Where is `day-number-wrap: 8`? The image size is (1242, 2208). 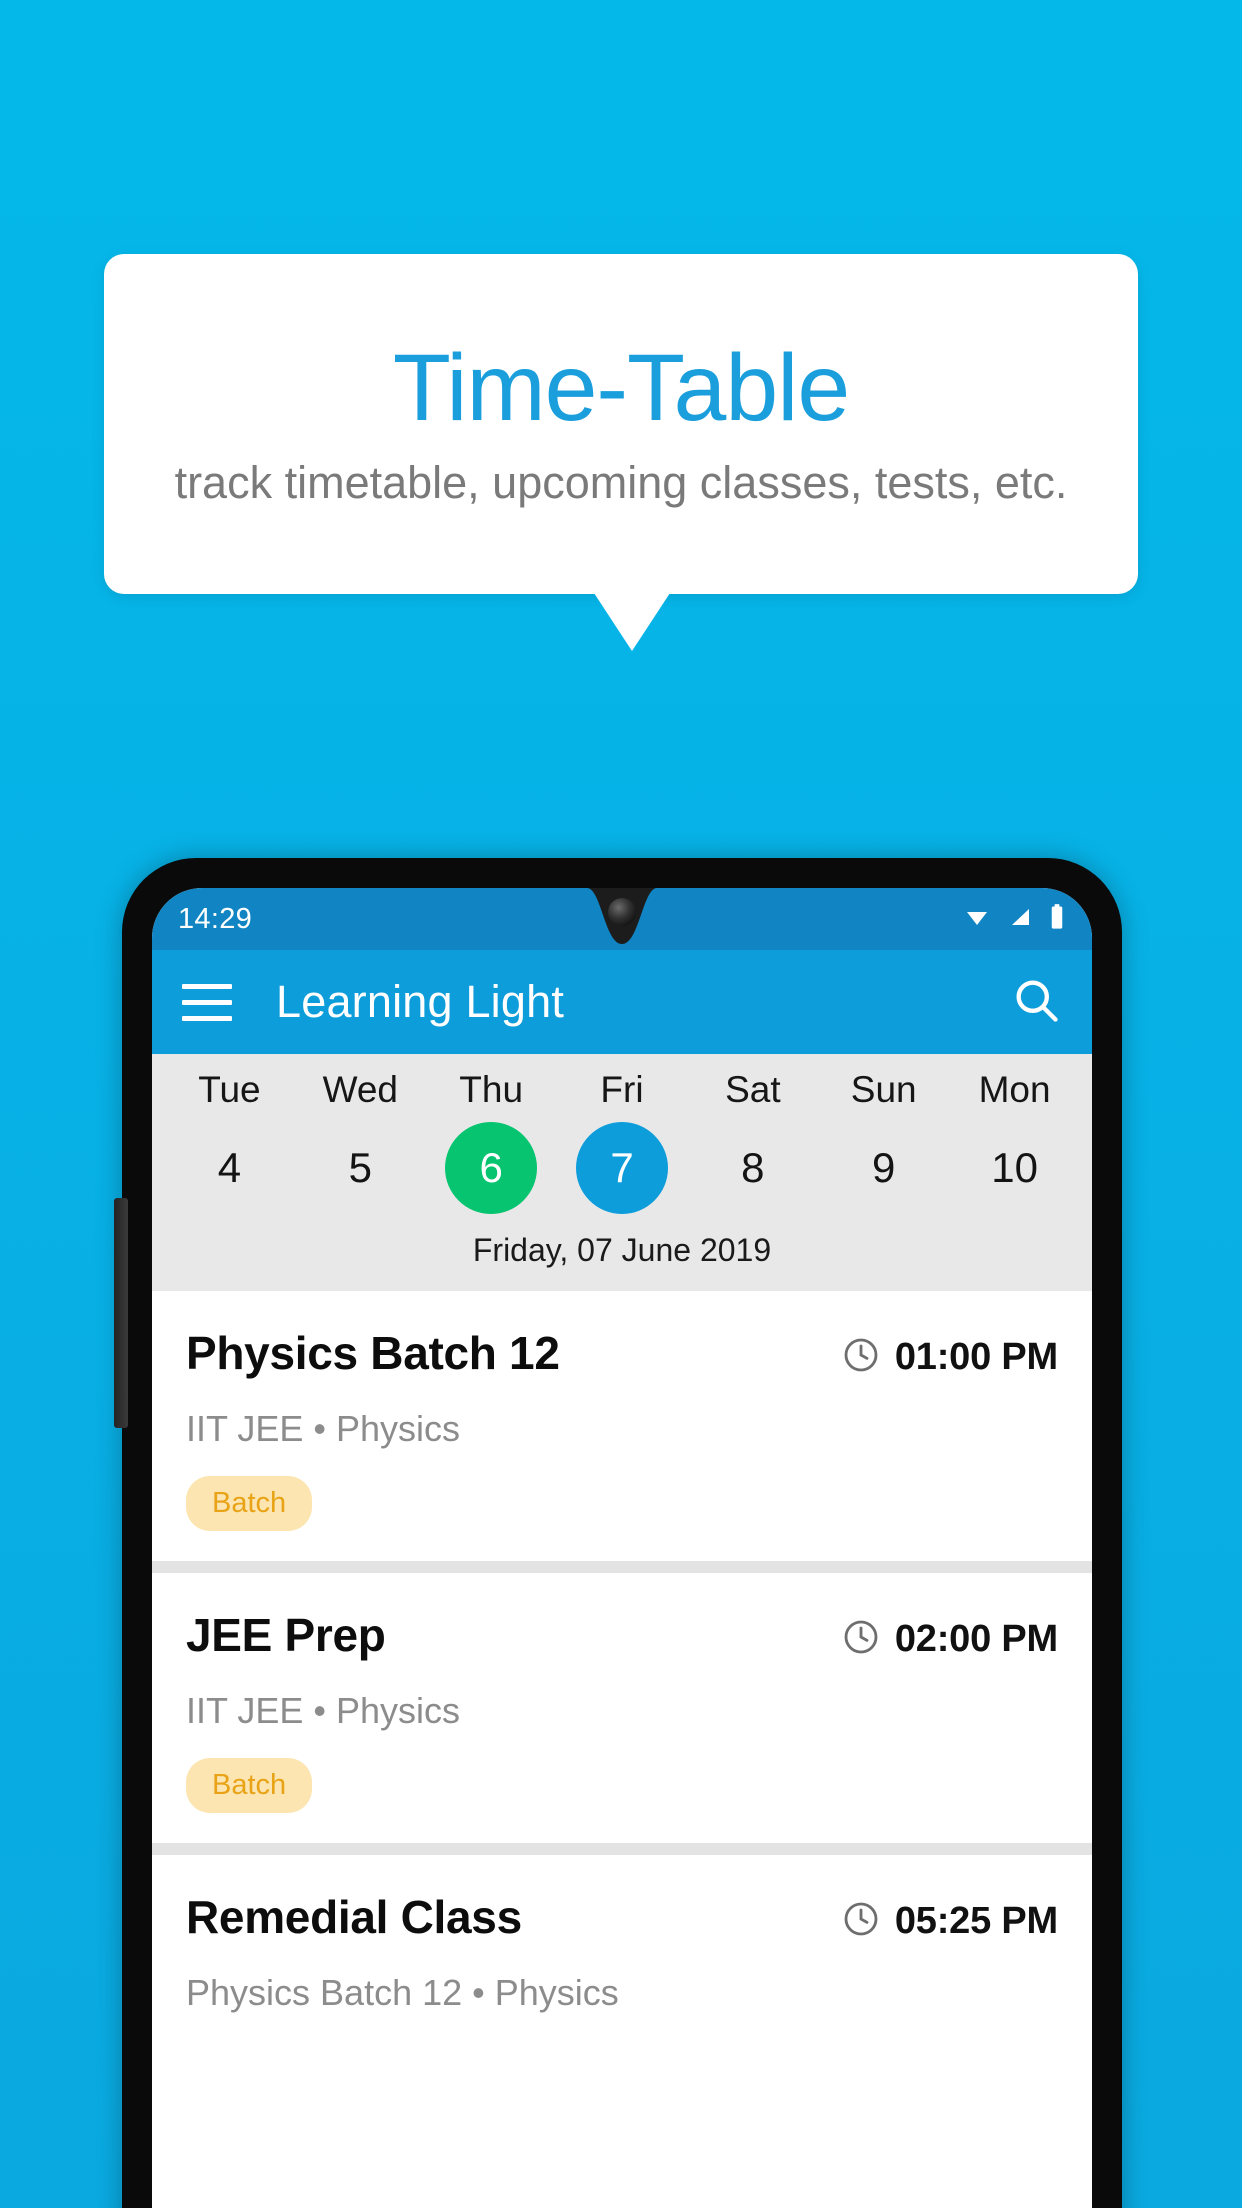 day-number-wrap: 8 is located at coordinates (752, 1168).